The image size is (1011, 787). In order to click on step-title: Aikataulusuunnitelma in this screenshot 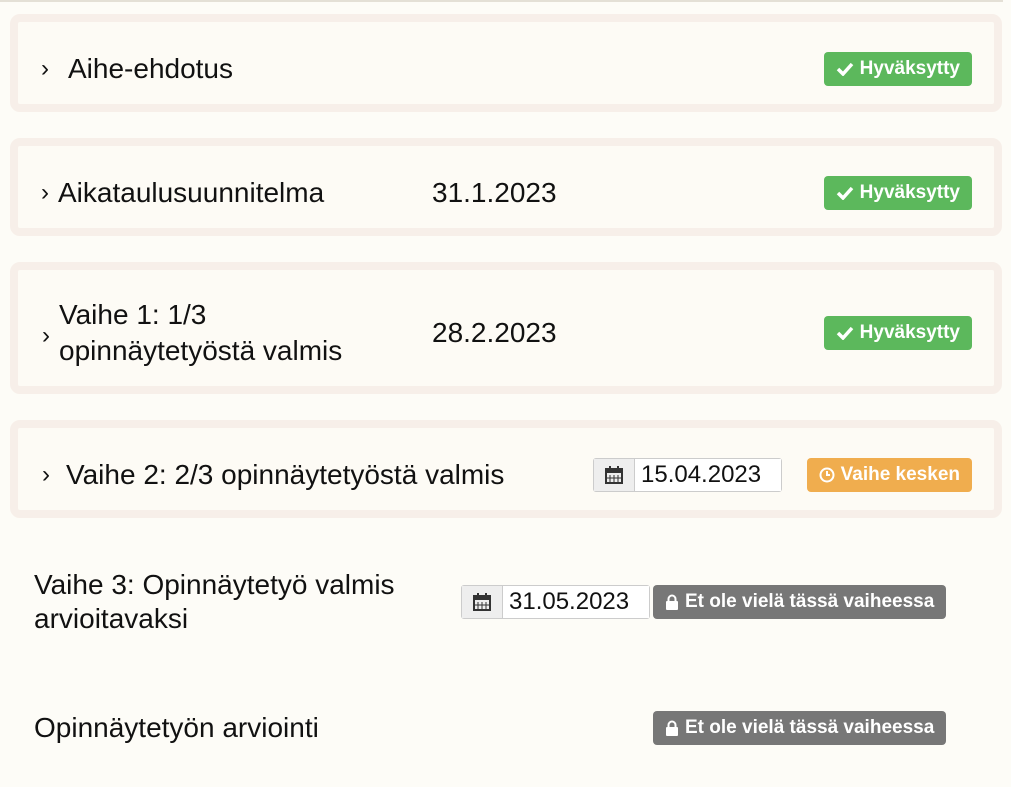, I will do `click(191, 192)`.